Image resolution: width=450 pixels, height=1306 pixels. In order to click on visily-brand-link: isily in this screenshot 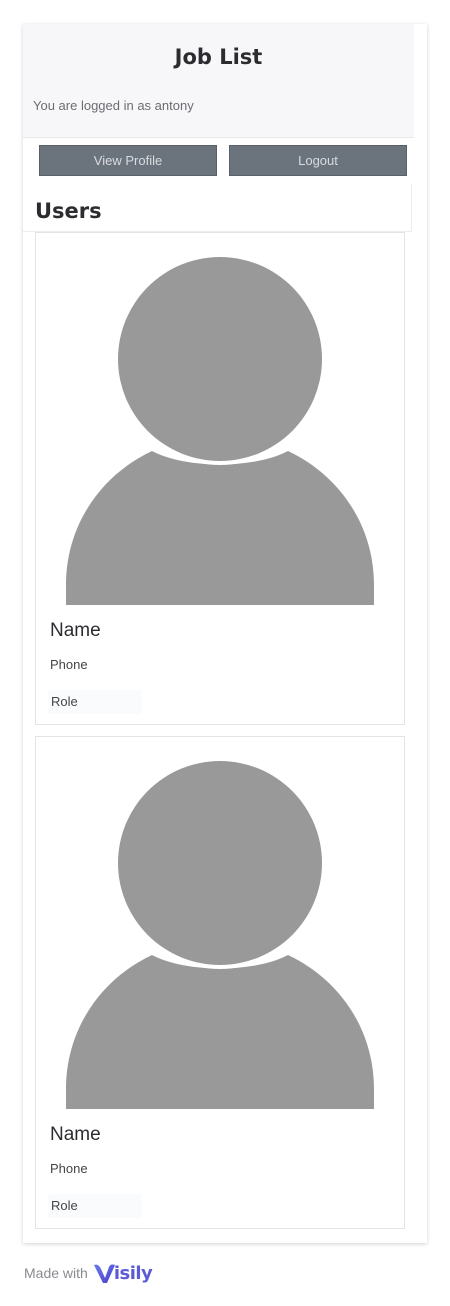, I will do `click(123, 1273)`.